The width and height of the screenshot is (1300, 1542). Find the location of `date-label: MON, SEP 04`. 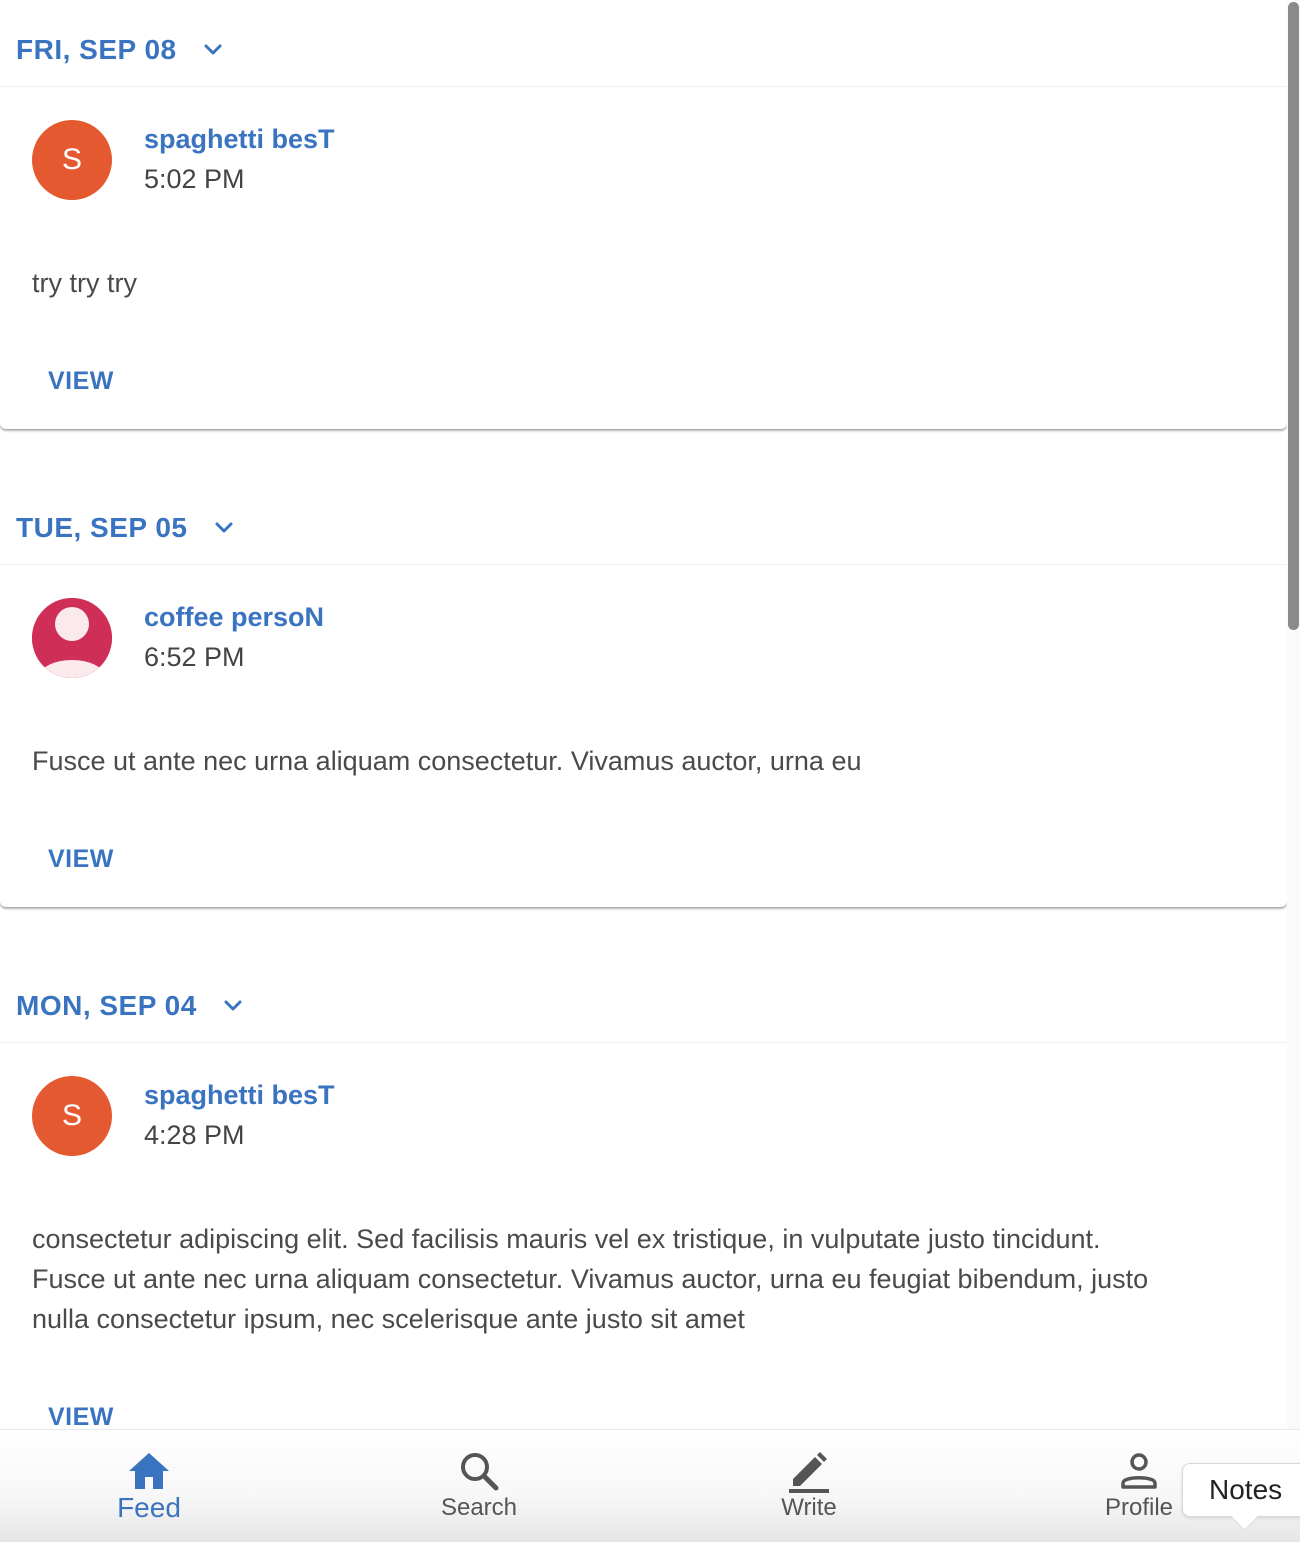

date-label: MON, SEP 04 is located at coordinates (106, 1005).